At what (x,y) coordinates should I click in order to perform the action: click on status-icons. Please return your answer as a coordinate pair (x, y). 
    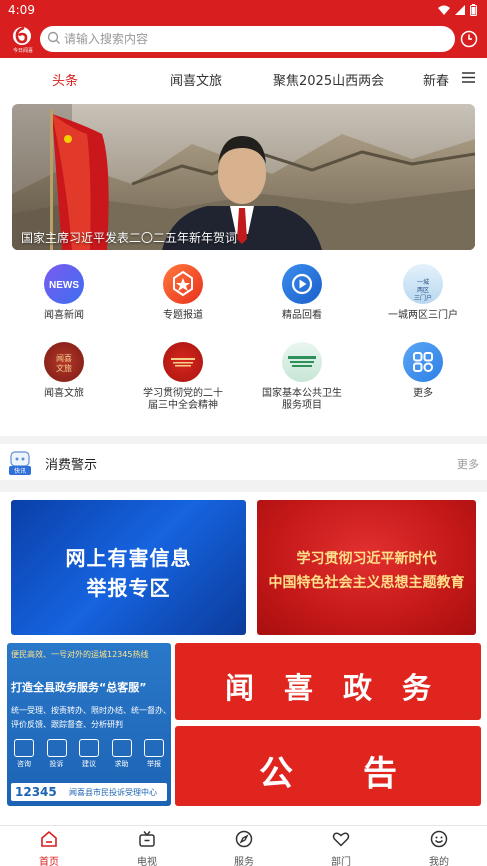
    Looking at the image, I should click on (457, 10).